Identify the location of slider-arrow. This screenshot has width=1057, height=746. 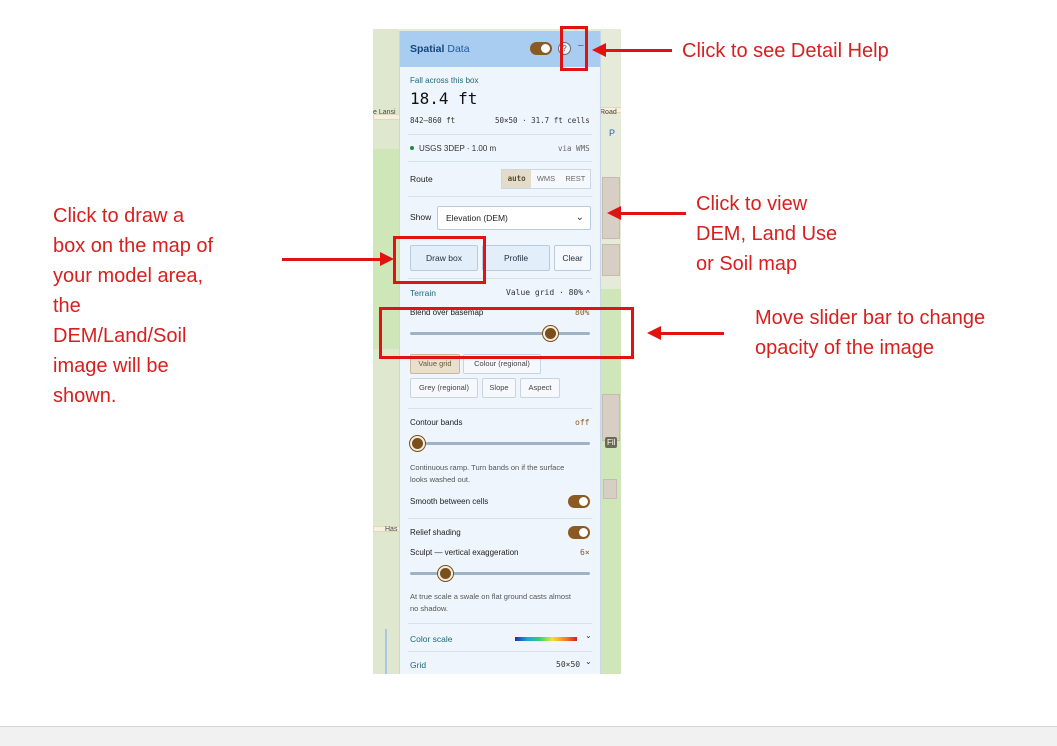
(692, 333).